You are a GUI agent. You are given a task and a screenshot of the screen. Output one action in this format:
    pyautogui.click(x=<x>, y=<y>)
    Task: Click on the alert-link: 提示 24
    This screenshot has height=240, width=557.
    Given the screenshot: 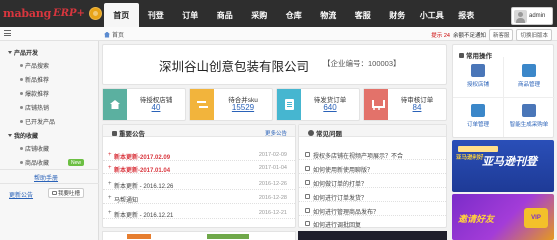 What is the action you would take?
    pyautogui.click(x=440, y=35)
    